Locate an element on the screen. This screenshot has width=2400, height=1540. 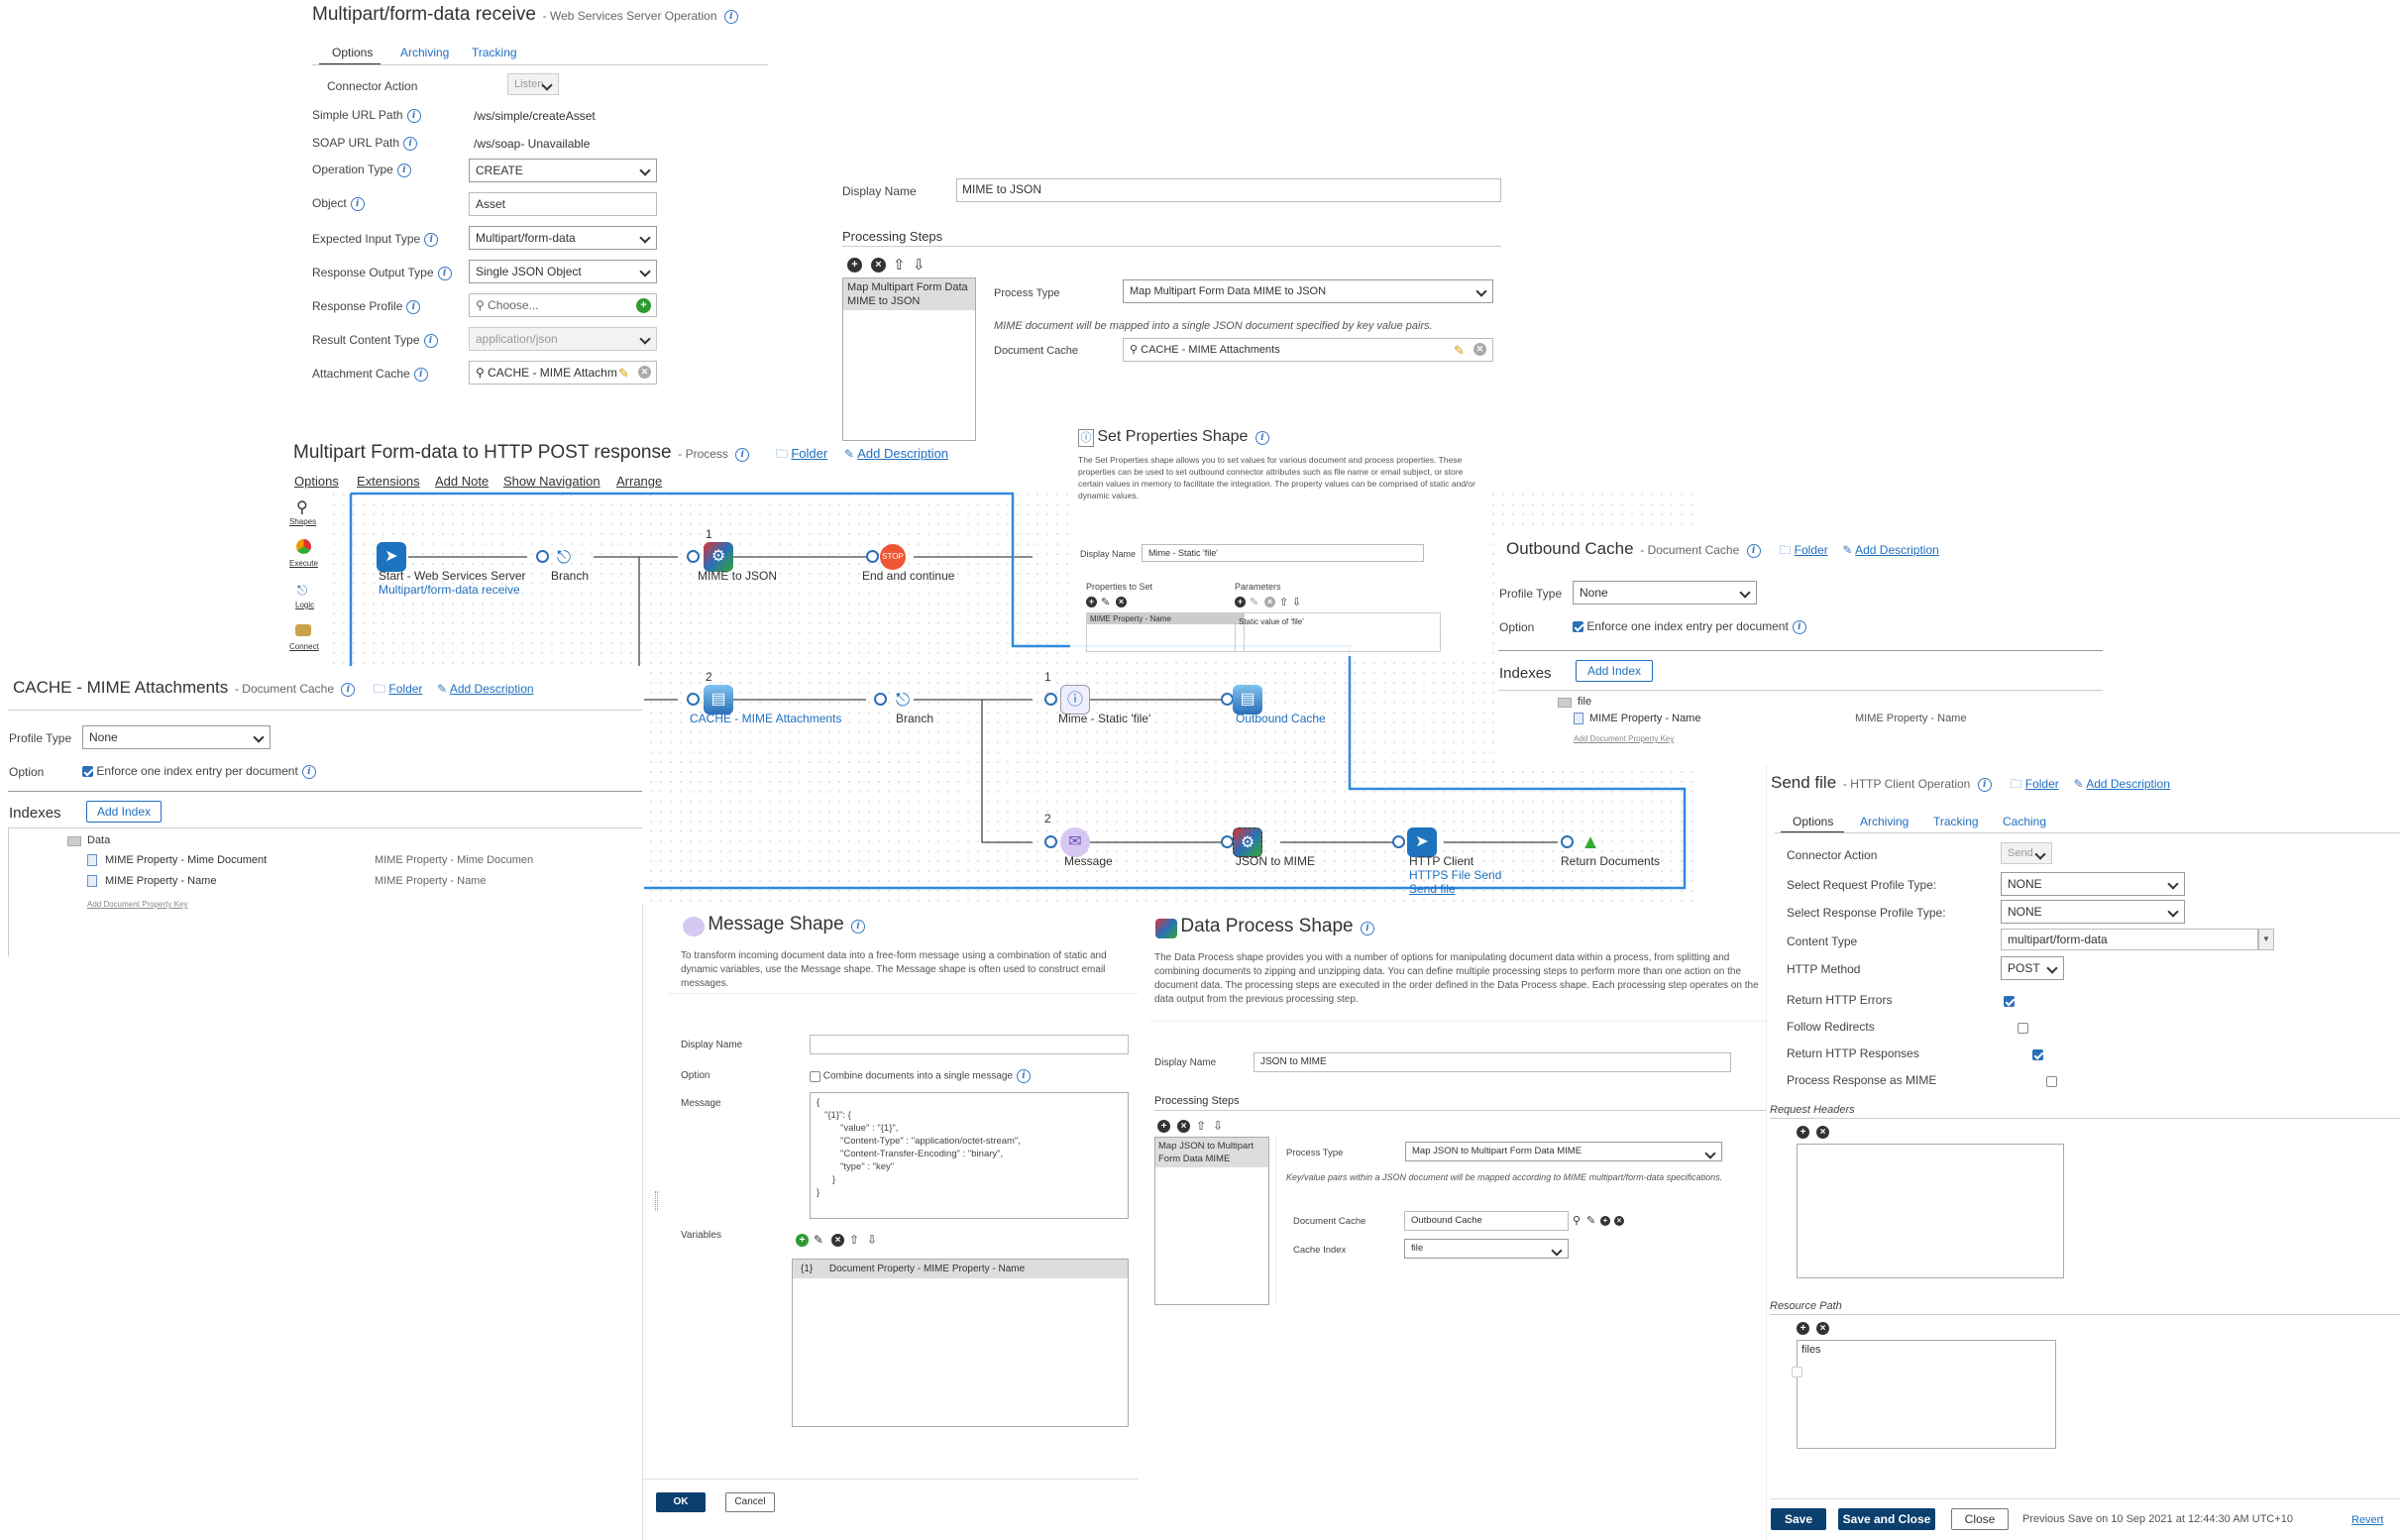
http-method-select: POST is located at coordinates (2033, 968).